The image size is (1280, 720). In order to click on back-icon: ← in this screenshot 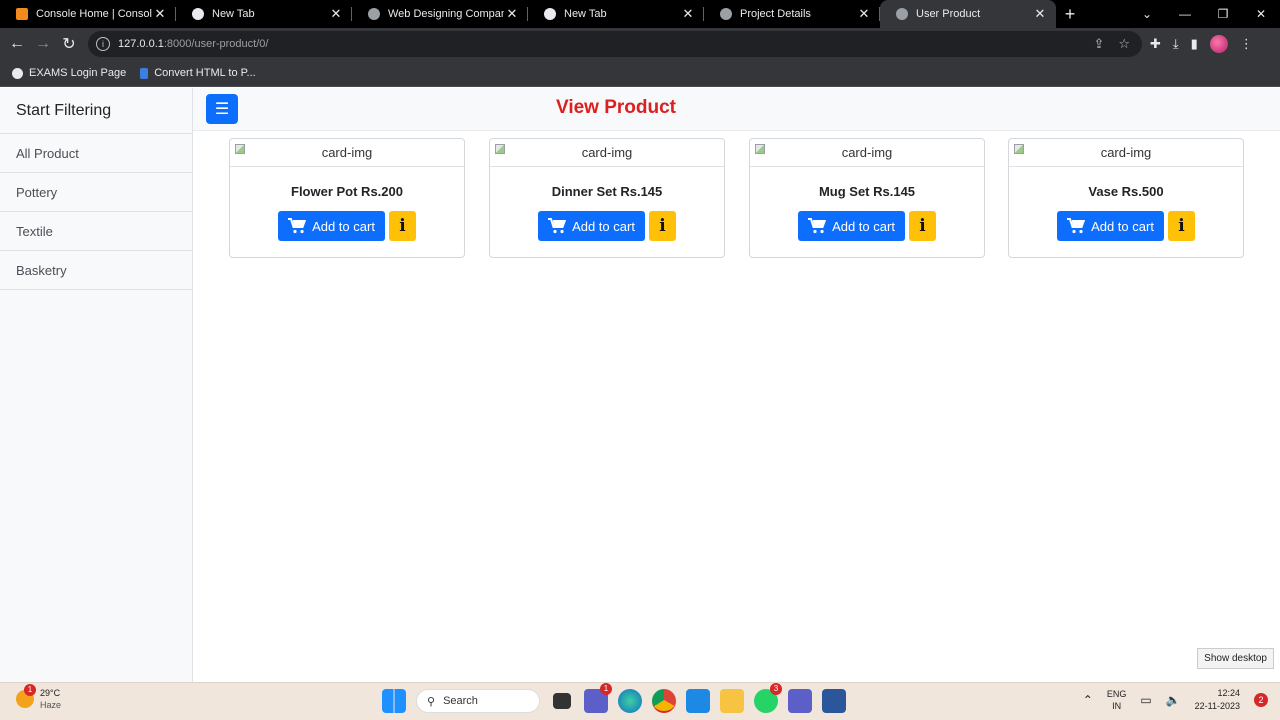, I will do `click(17, 44)`.